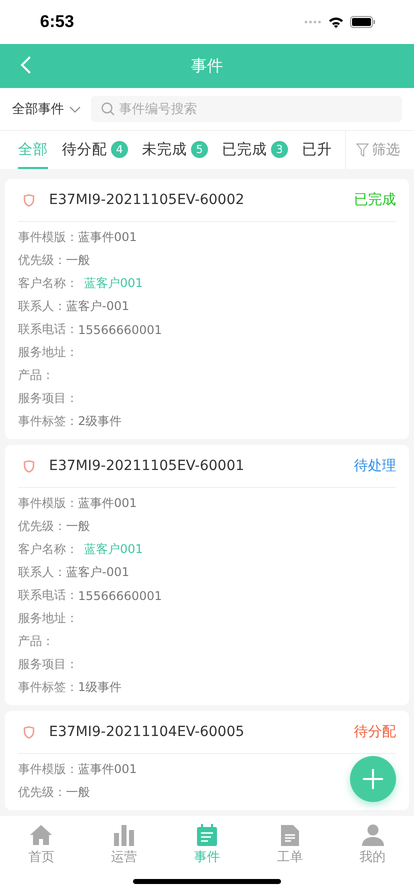 The height and width of the screenshot is (896, 414). I want to click on status-tab: 待分配 4, so click(95, 150).